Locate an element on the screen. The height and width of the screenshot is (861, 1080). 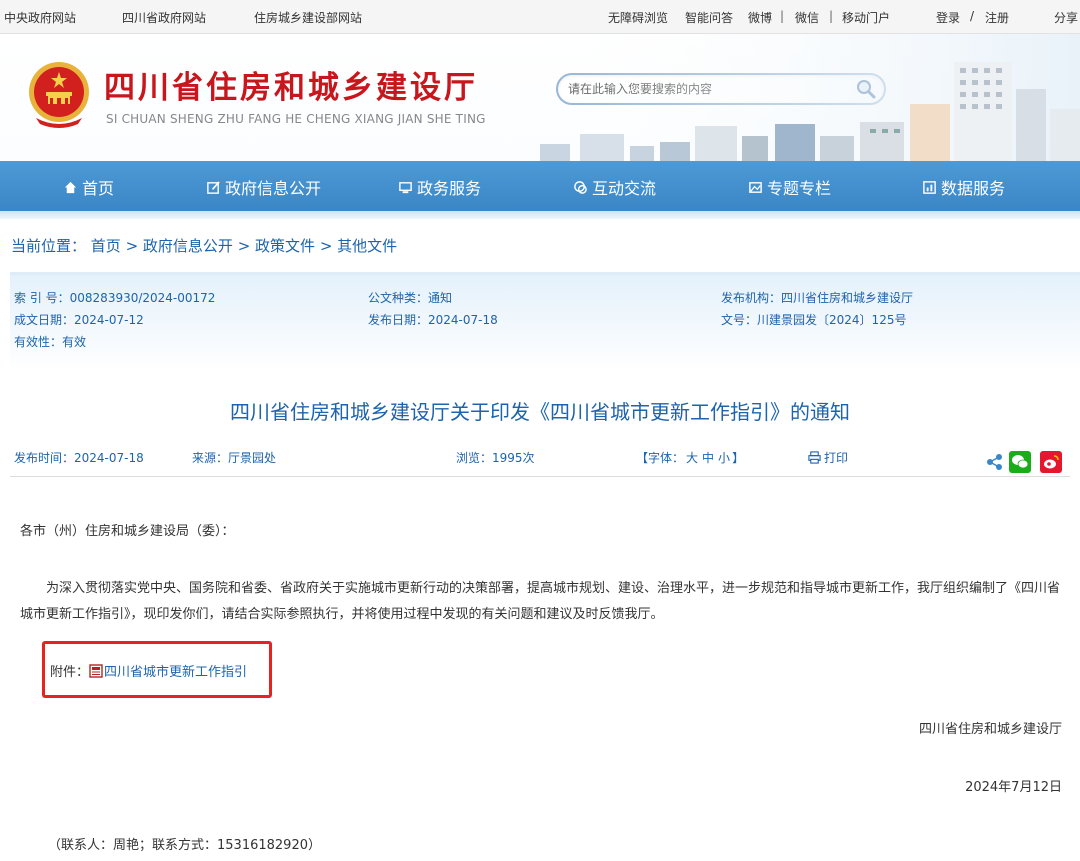
attachment-link: 四川省城市更新工作指引 is located at coordinates (175, 670).